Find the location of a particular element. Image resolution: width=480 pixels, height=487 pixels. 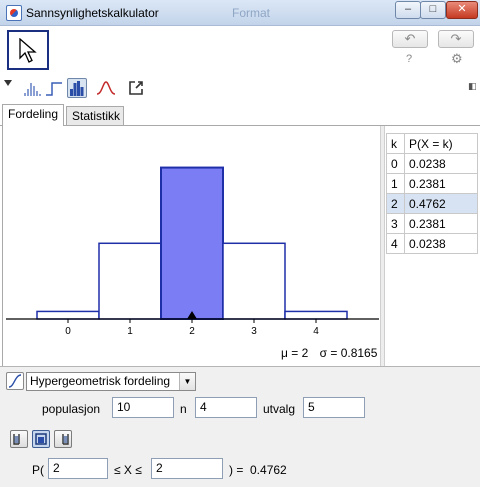

statistics-summary: μ = 2 σ = 0.8165 is located at coordinates (333, 353).